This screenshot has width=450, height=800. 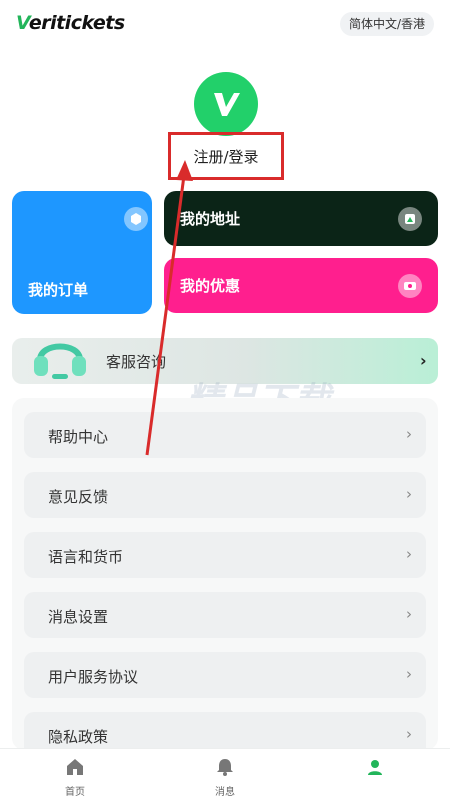 What do you see at coordinates (225, 24) in the screenshot?
I see `top-bar: Veritickets 简体中文/香港` at bounding box center [225, 24].